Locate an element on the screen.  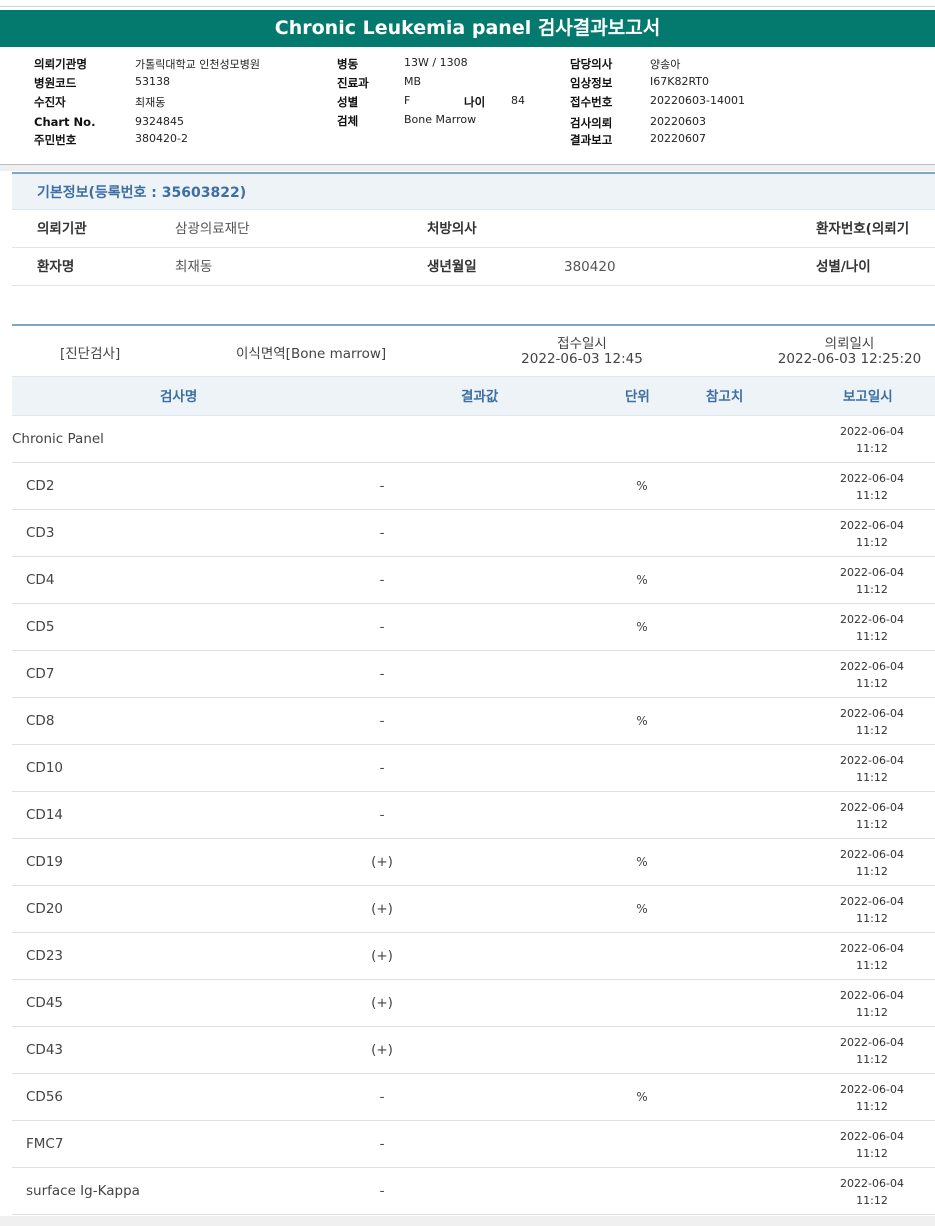
table-row: CD10 - 2022-06-04 11:12 is located at coordinates (473, 768).